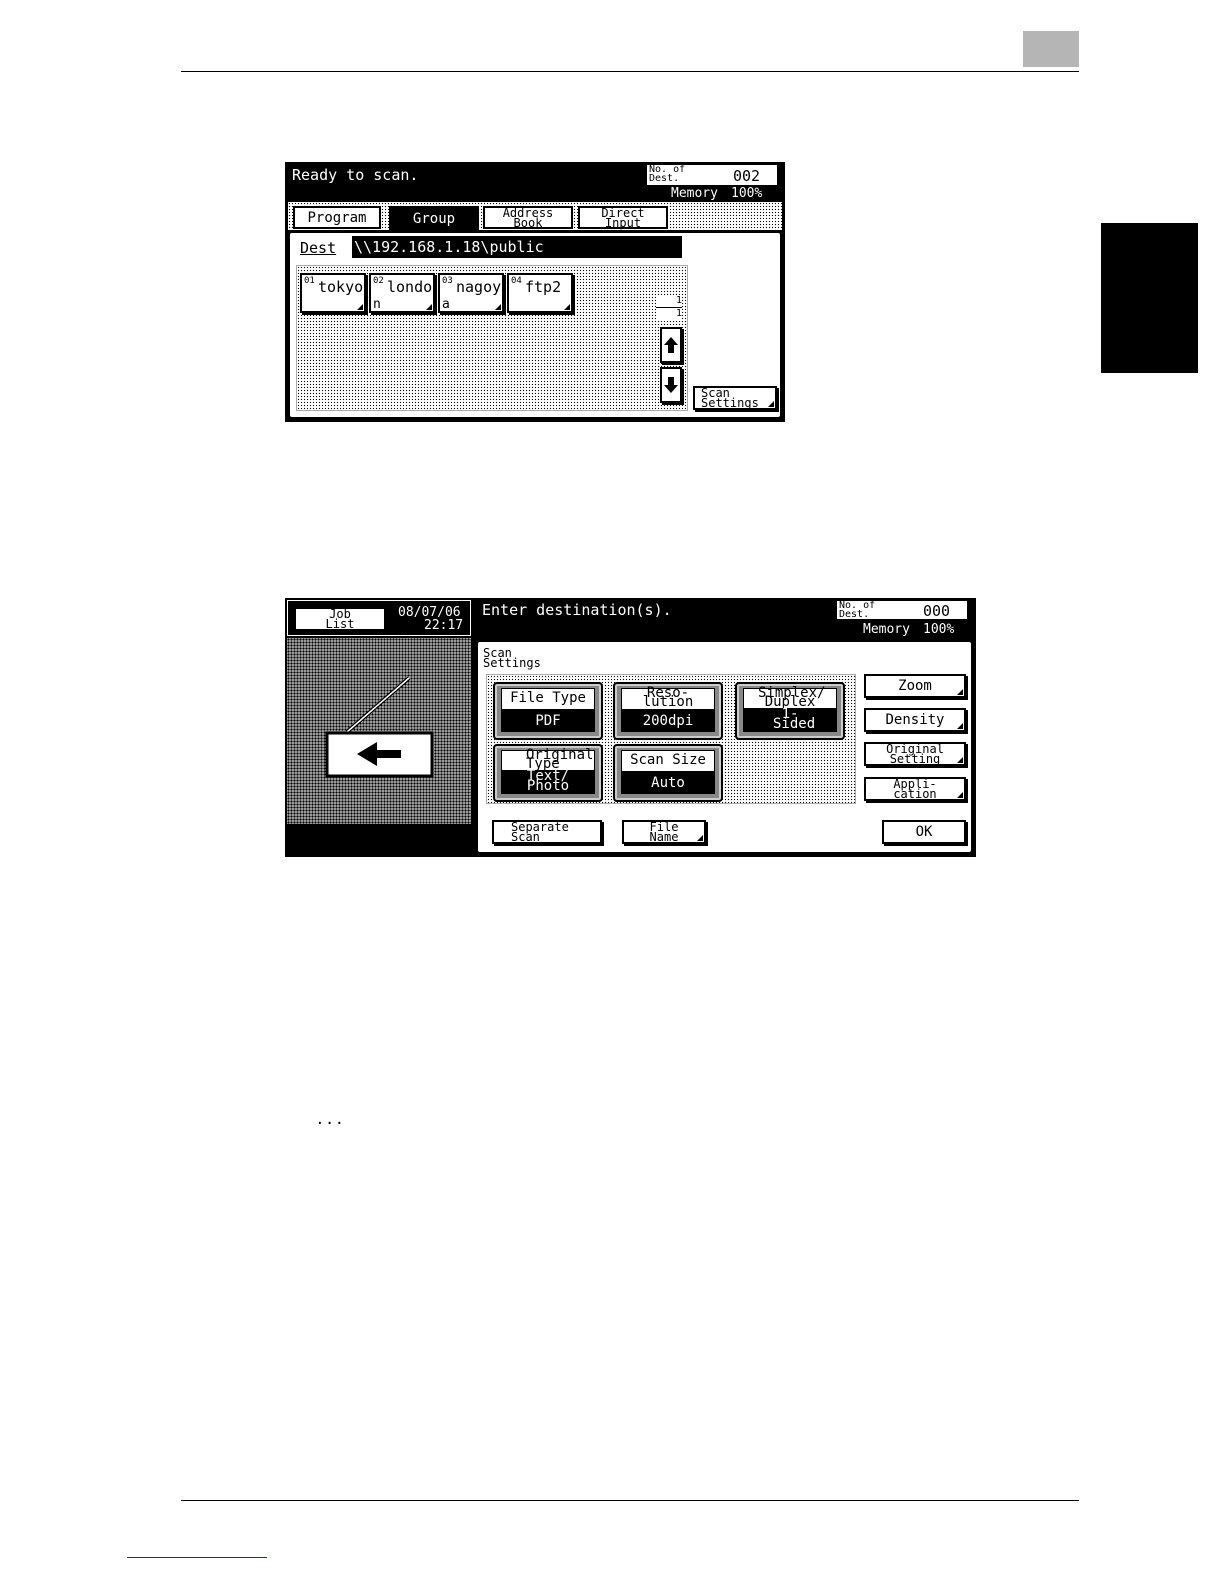 This screenshot has width=1224, height=1584. I want to click on scroll-up-button, so click(671, 345).